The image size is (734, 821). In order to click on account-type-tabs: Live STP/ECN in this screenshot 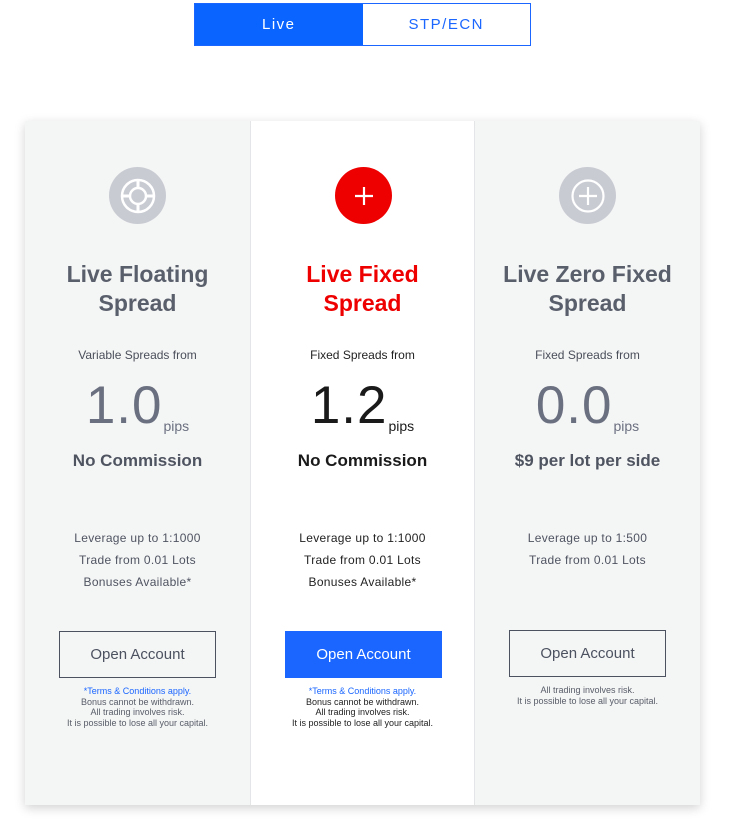, I will do `click(362, 24)`.